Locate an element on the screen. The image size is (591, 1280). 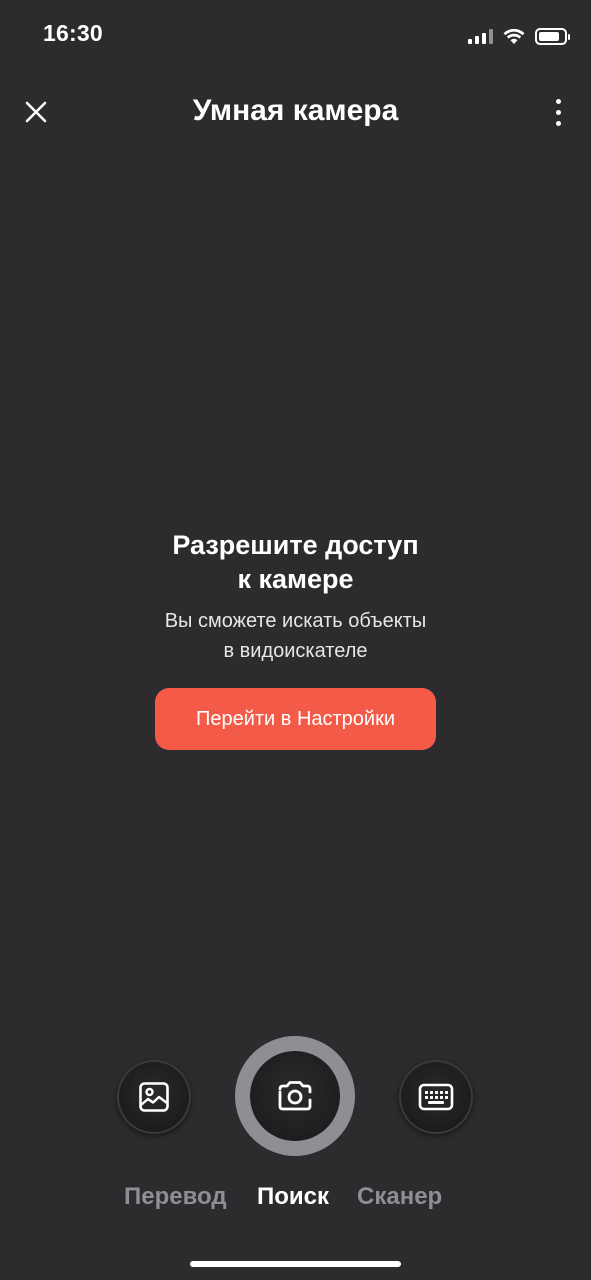
keyboard-icon is located at coordinates (436, 1097).